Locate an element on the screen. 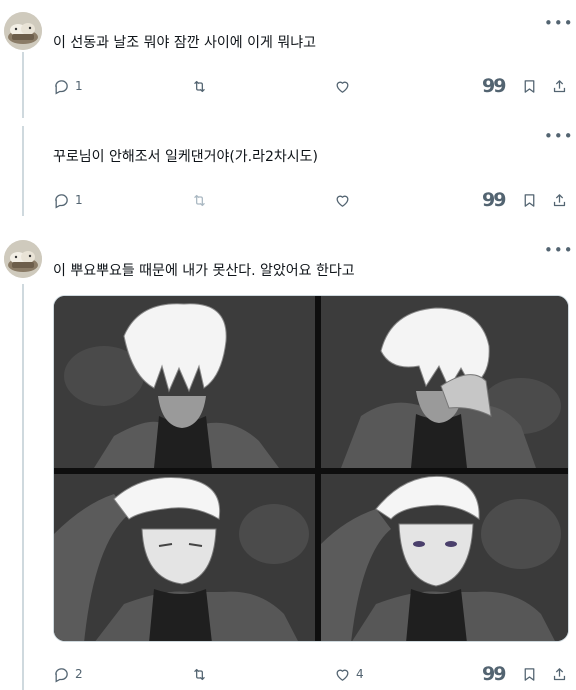  like-button: 4 is located at coordinates (349, 674).